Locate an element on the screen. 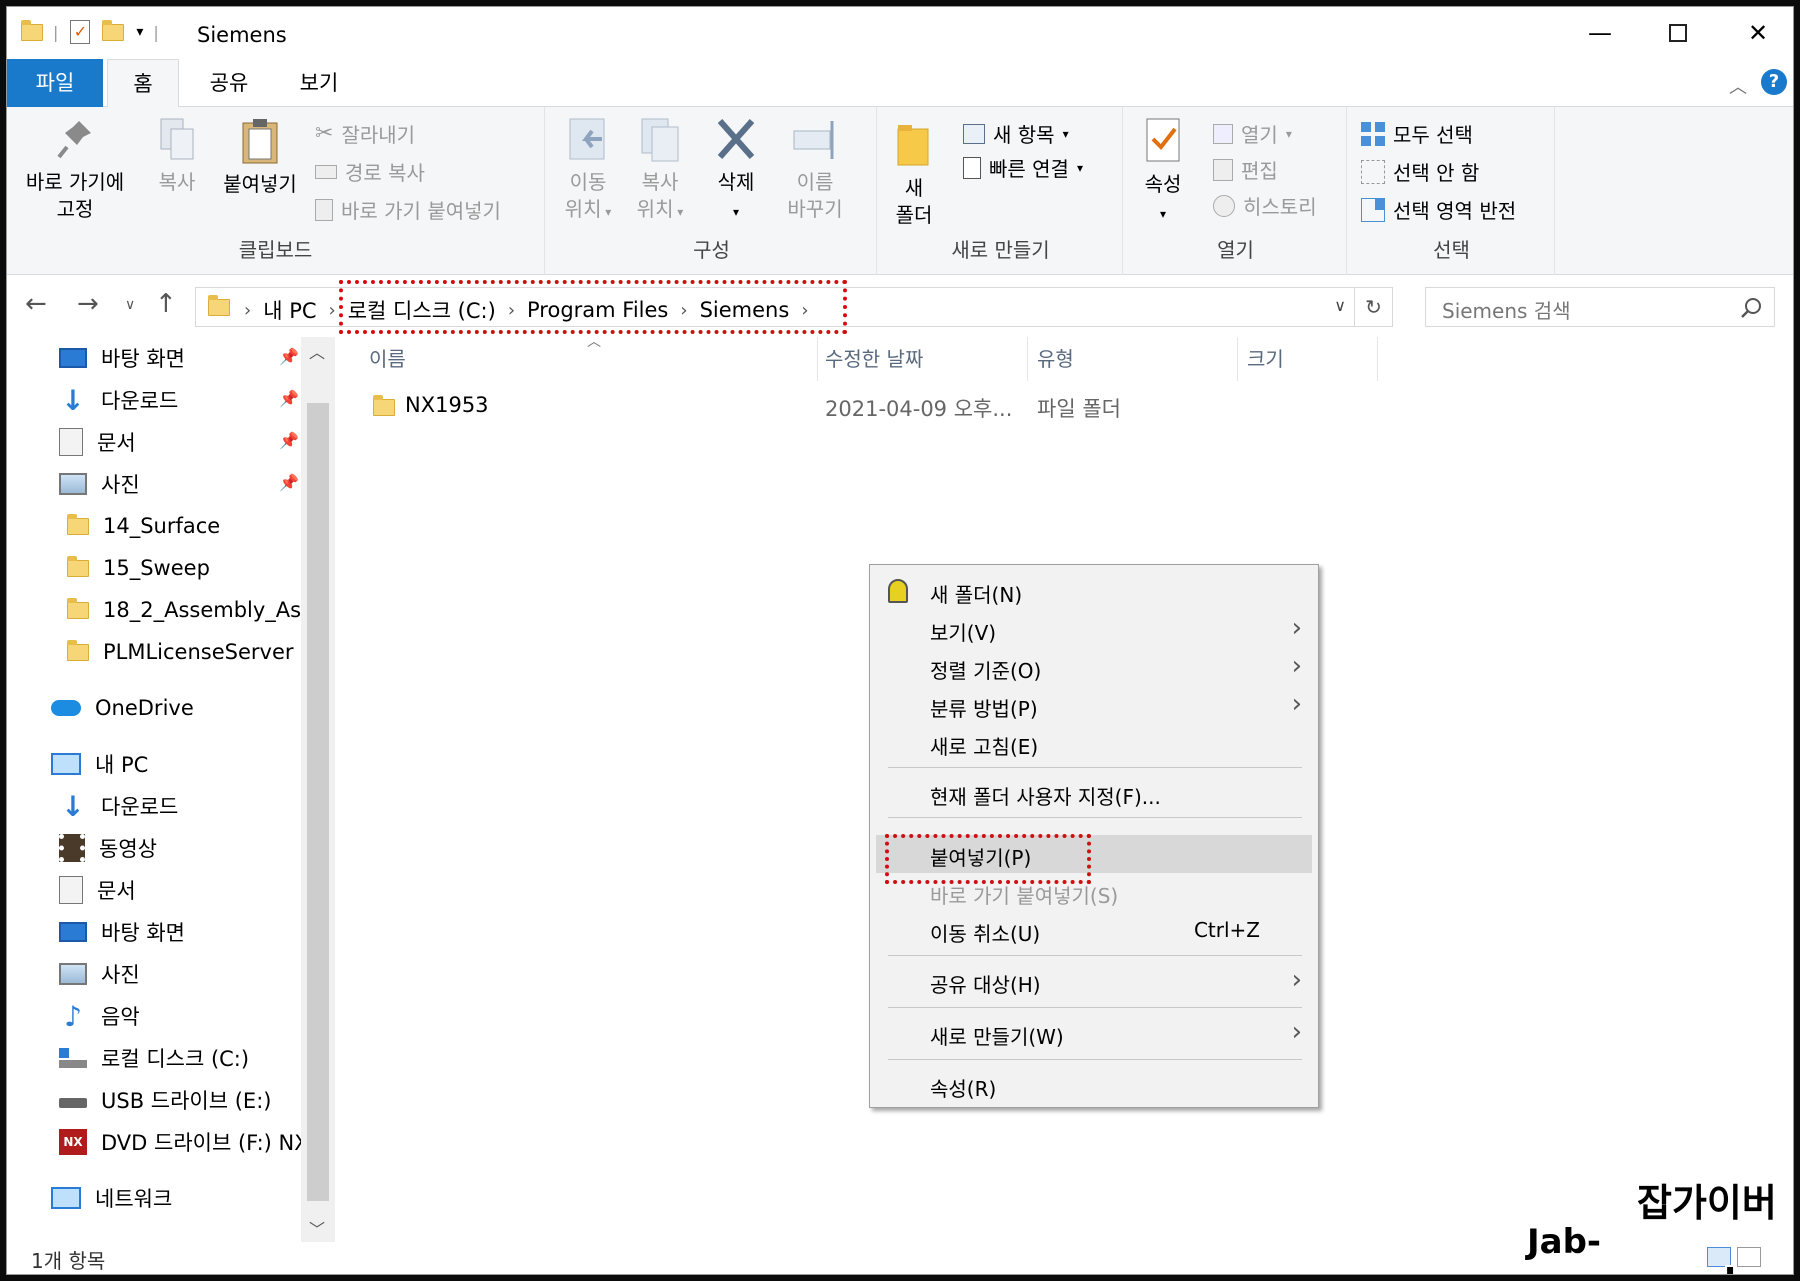  chevron-down-icon: ∨ is located at coordinates (1340, 305).